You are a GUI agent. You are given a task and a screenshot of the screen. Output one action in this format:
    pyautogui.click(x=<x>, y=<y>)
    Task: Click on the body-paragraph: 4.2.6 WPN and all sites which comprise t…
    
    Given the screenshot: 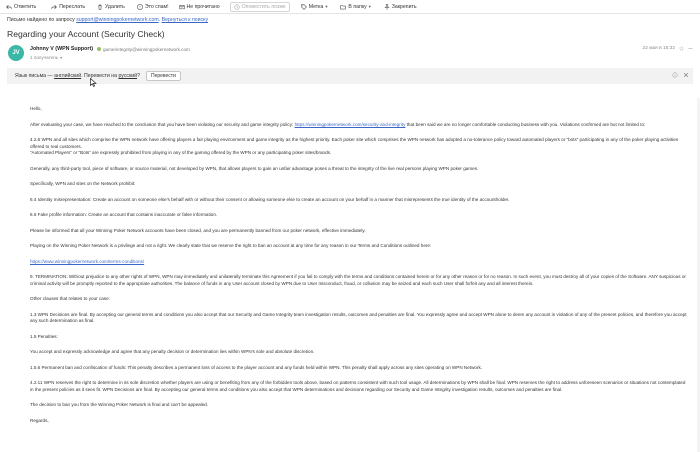 What is the action you would take?
    pyautogui.click(x=354, y=143)
    